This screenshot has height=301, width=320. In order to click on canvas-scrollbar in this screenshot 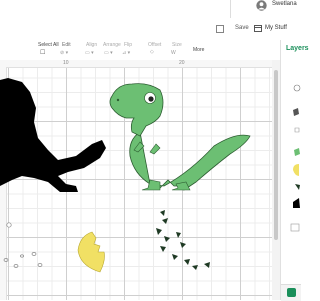, I will do `click(276, 180)`.